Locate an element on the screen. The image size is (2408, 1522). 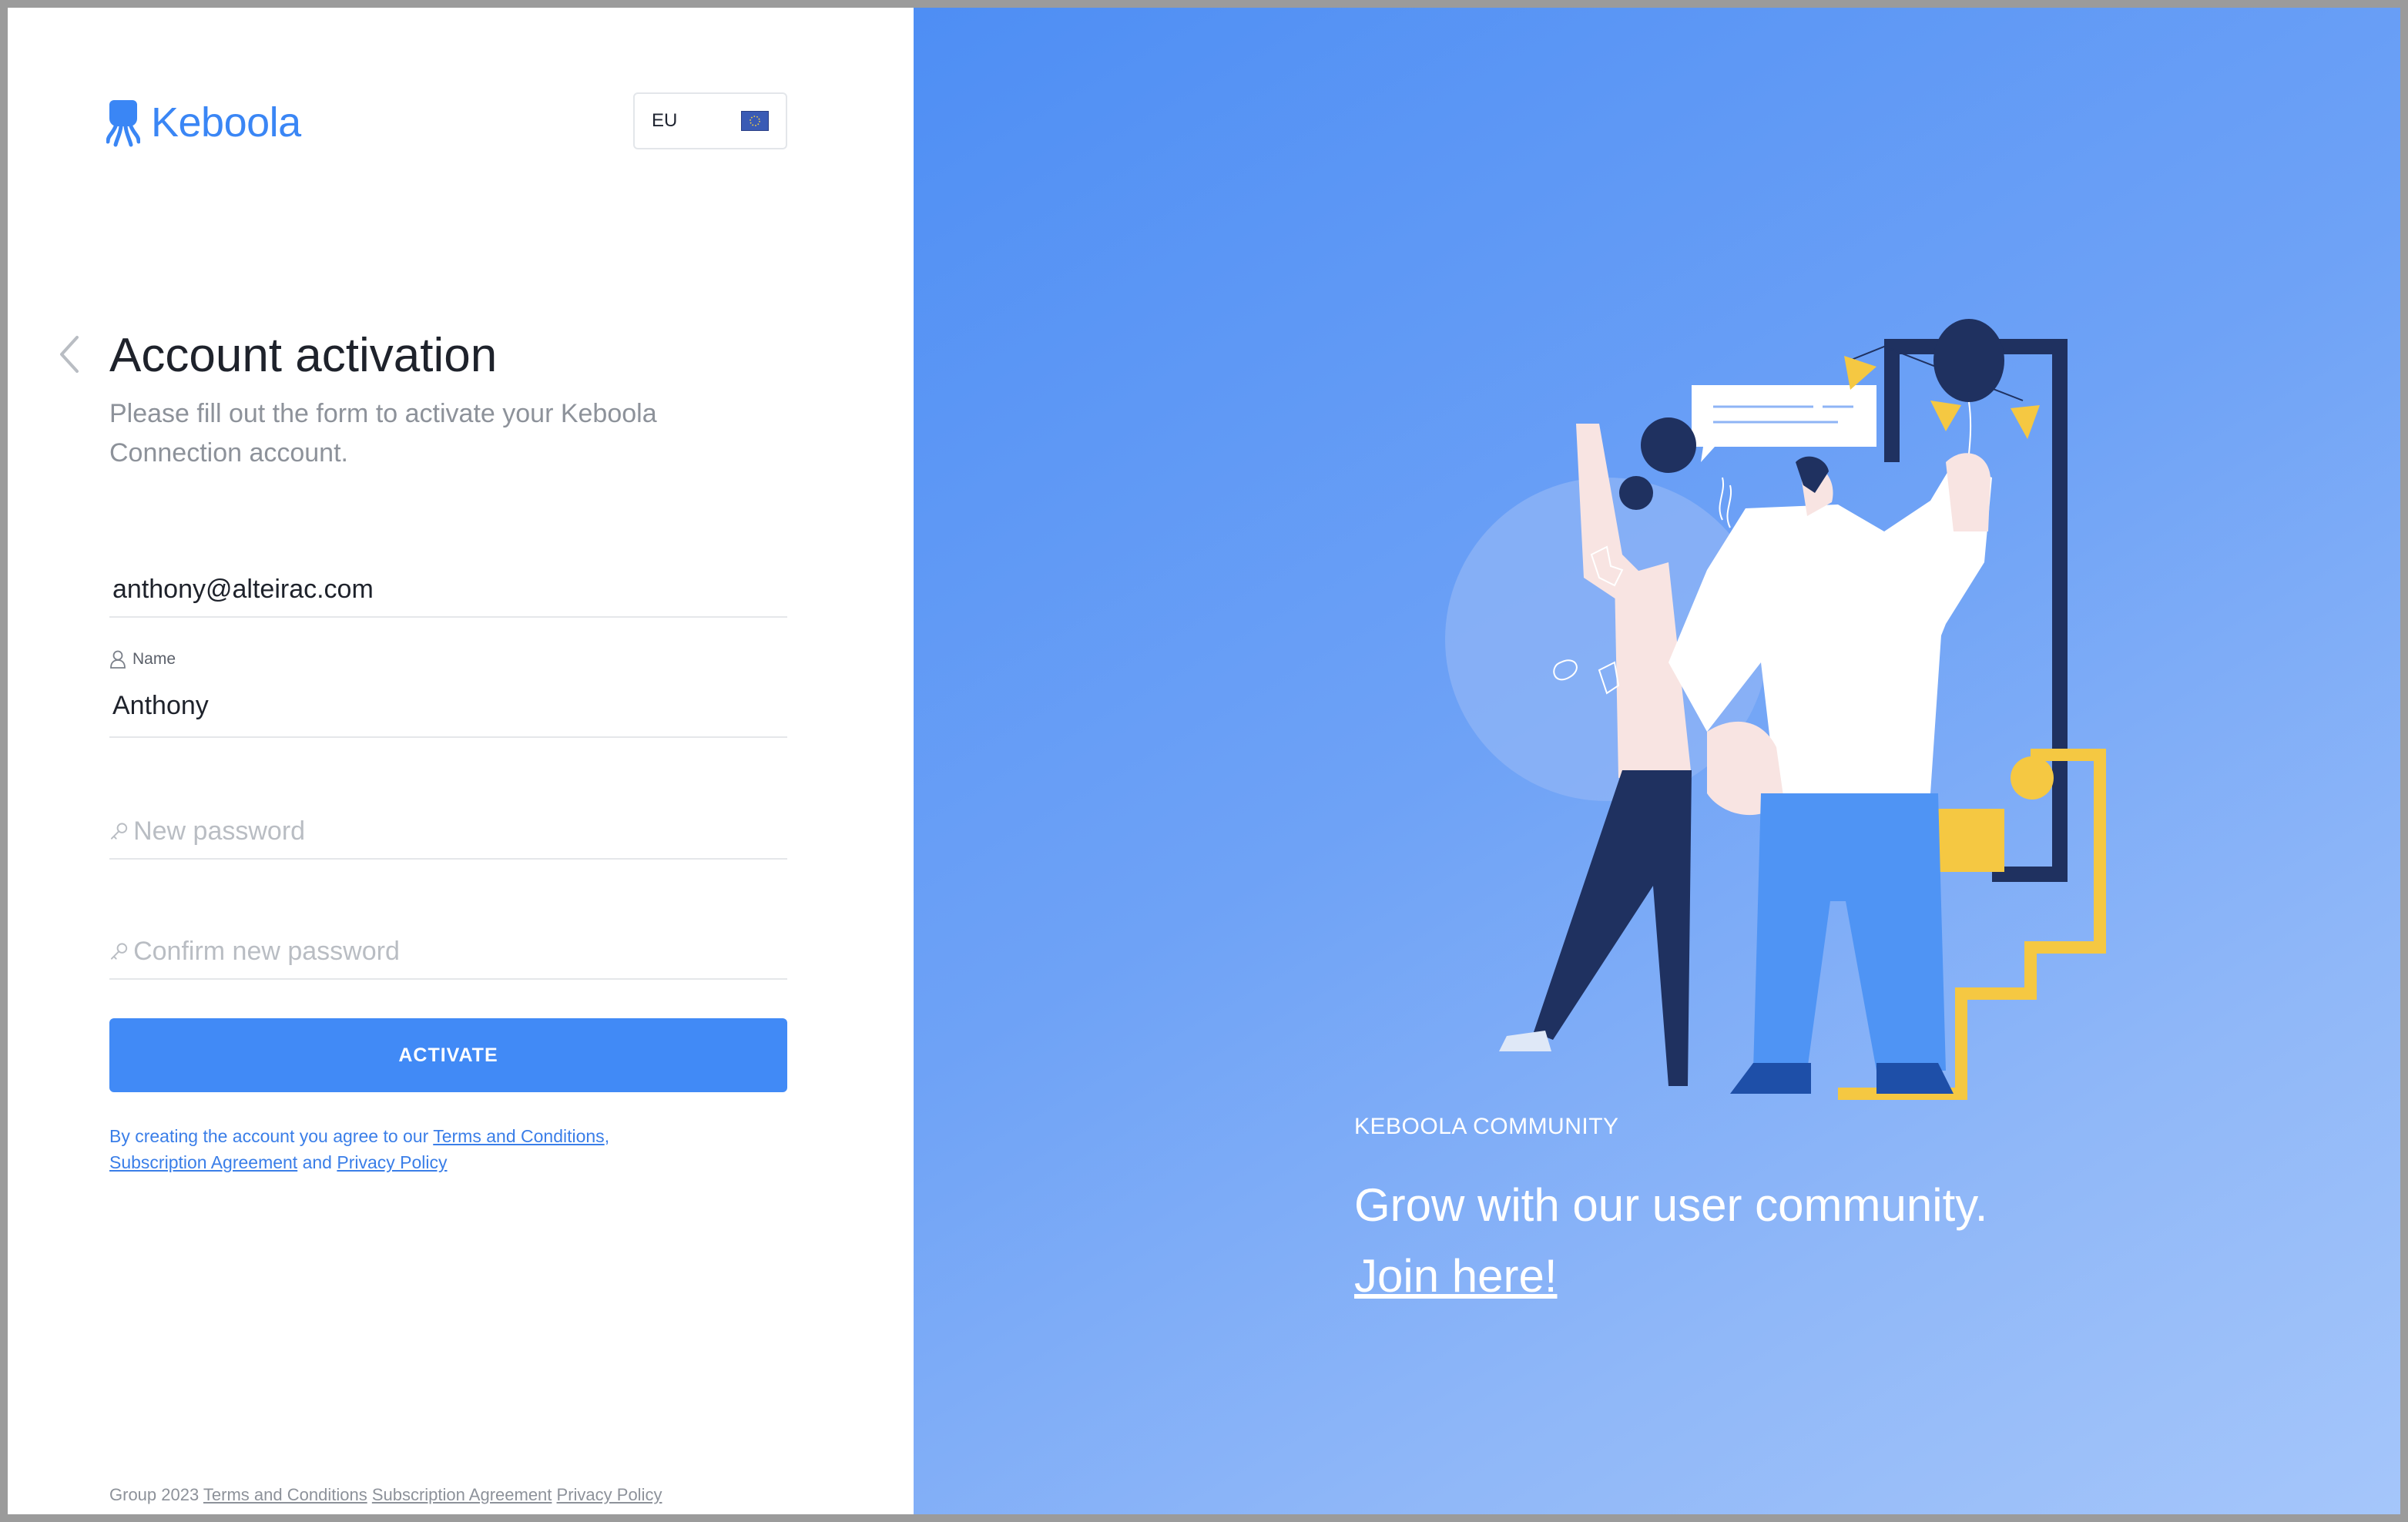
octopus-icon is located at coordinates (123, 123).